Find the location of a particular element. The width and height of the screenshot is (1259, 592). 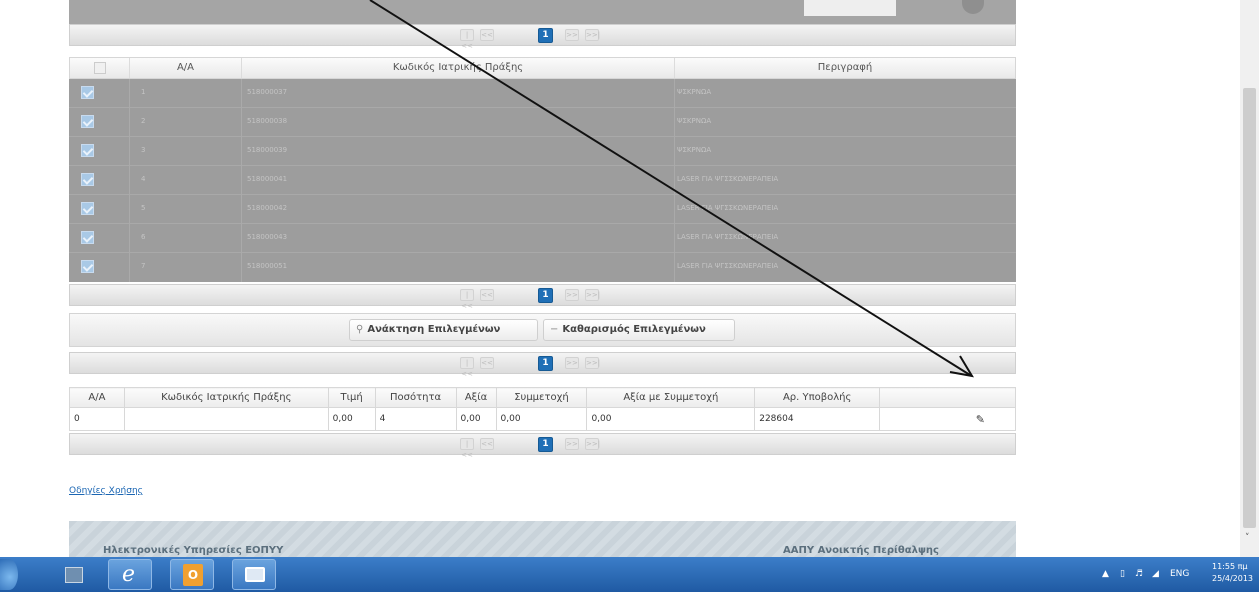

row-aa: 3 is located at coordinates (143, 150).